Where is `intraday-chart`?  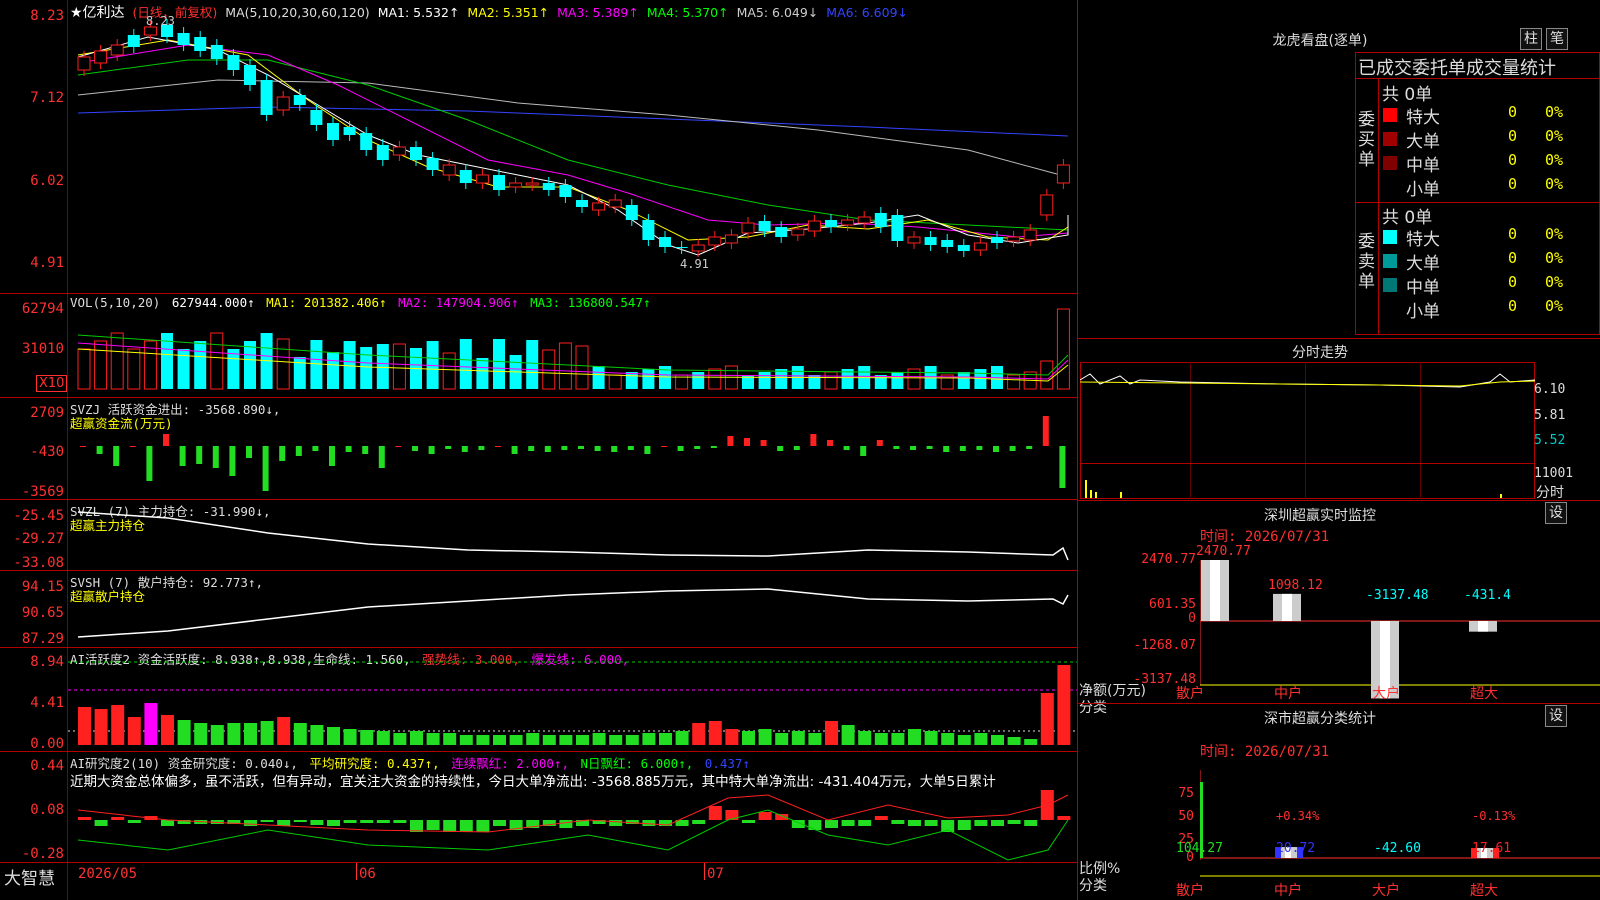
intraday-chart is located at coordinates (1307, 430).